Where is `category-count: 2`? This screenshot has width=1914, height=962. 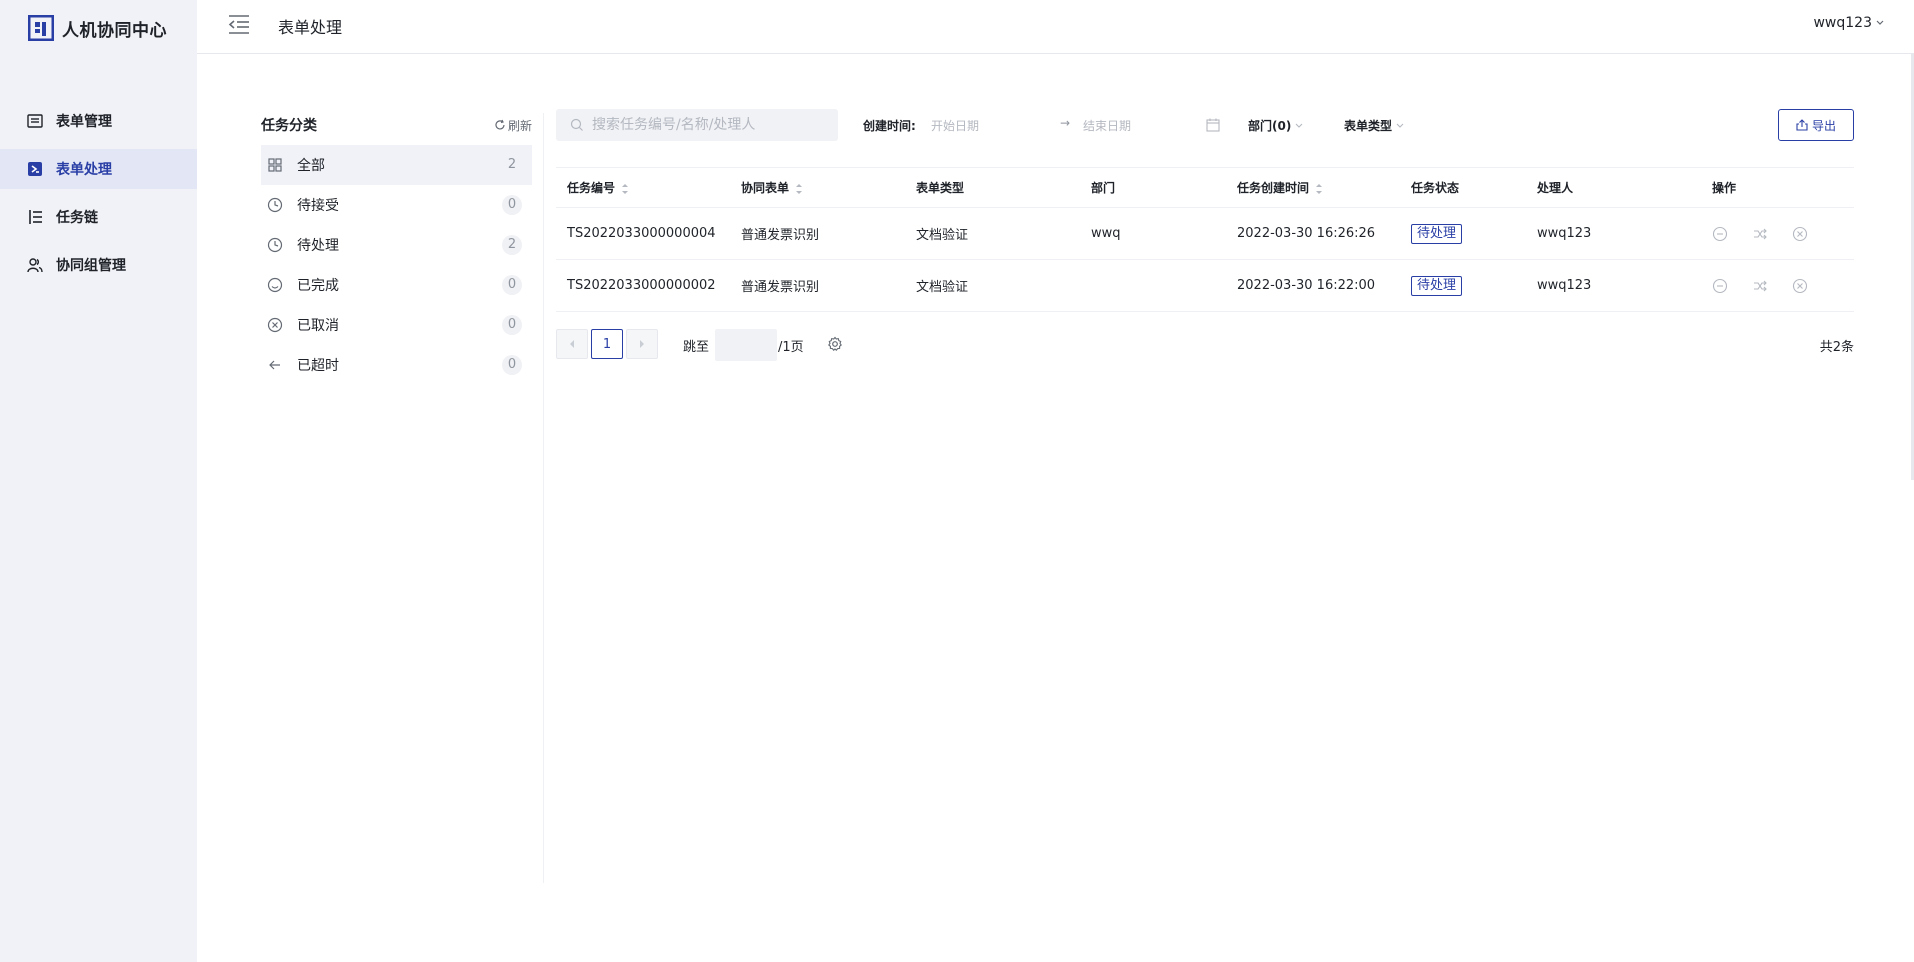
category-count: 2 is located at coordinates (512, 164).